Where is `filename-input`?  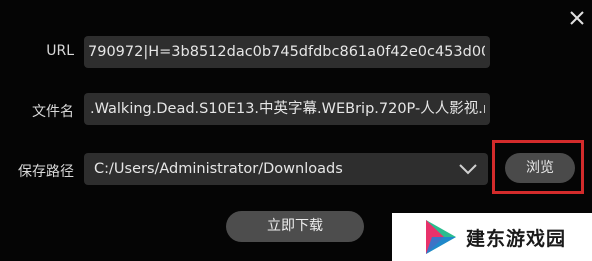 filename-input is located at coordinates (287, 109).